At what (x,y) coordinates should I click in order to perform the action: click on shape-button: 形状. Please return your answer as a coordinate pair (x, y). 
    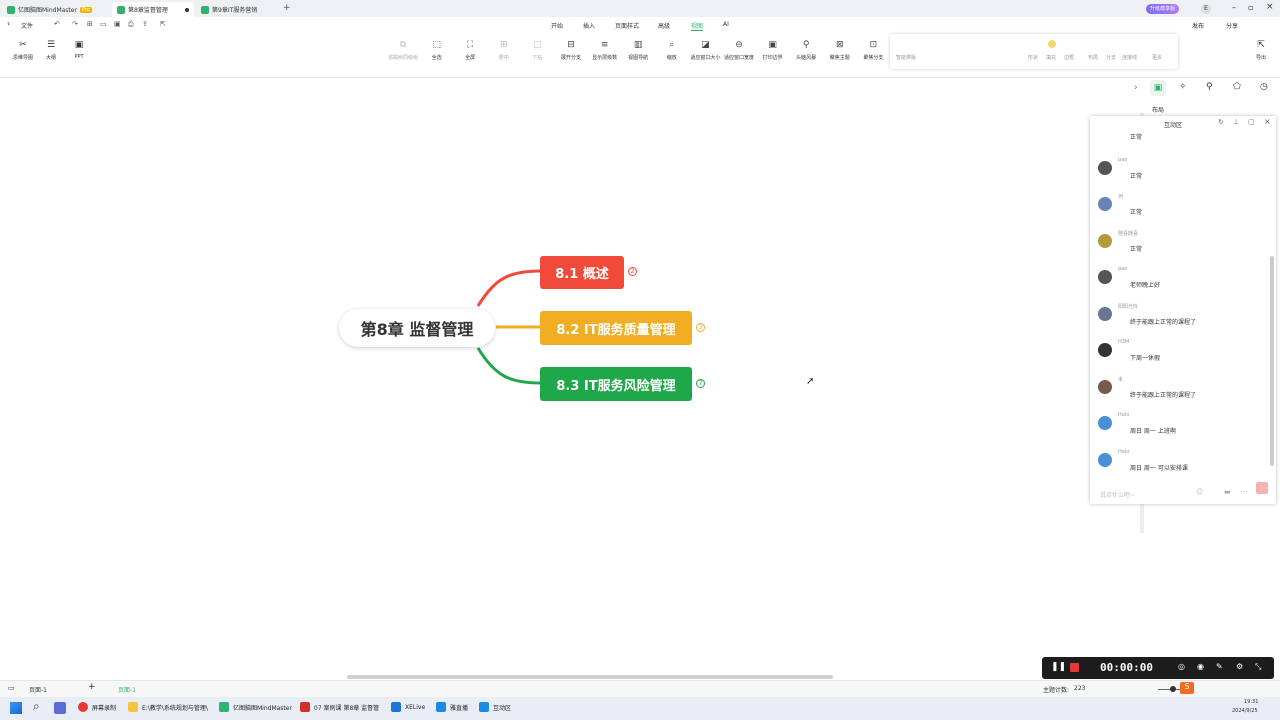
    Looking at the image, I should click on (1033, 57).